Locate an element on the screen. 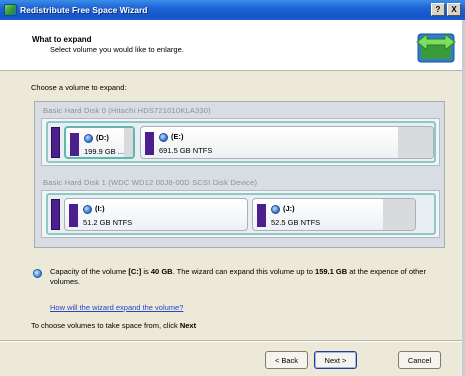 The height and width of the screenshot is (376, 465). how-expand-link: How will the wizard expand the volume? is located at coordinates (116, 307).